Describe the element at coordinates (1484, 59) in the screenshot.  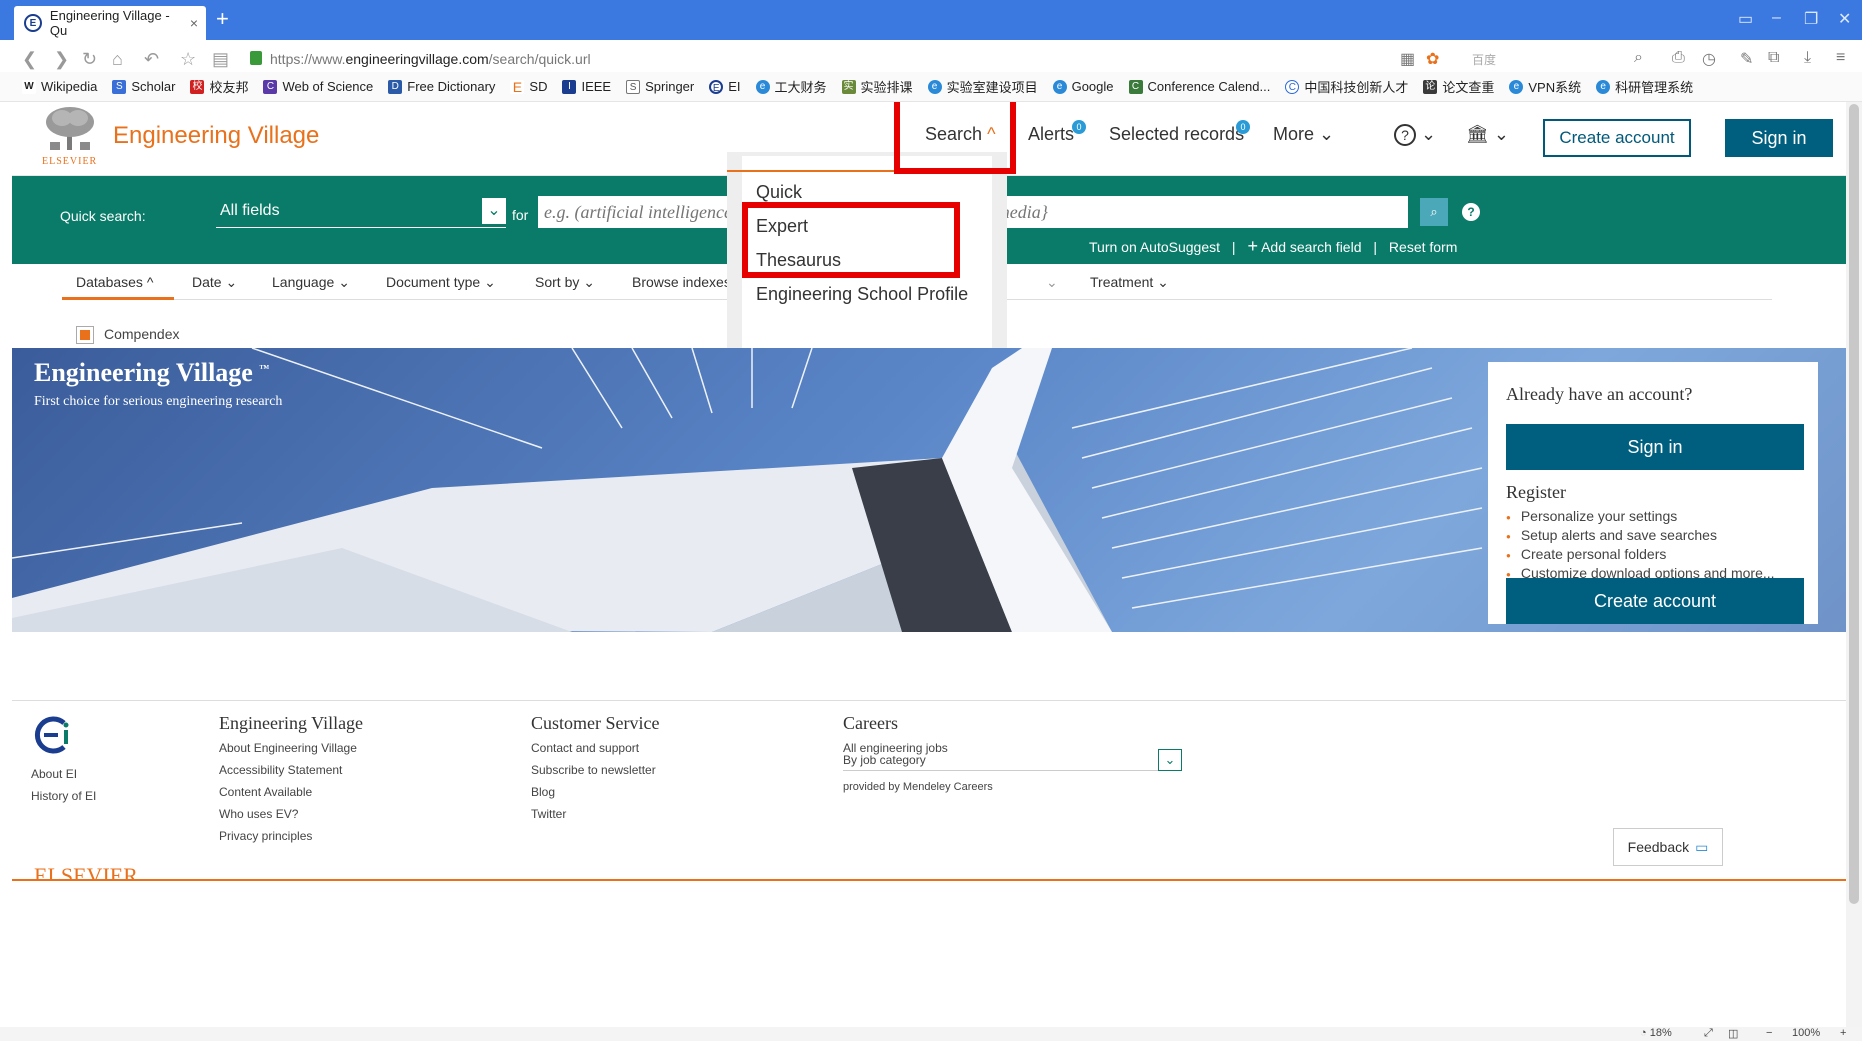
I see `search-engine-field: 百度` at that location.